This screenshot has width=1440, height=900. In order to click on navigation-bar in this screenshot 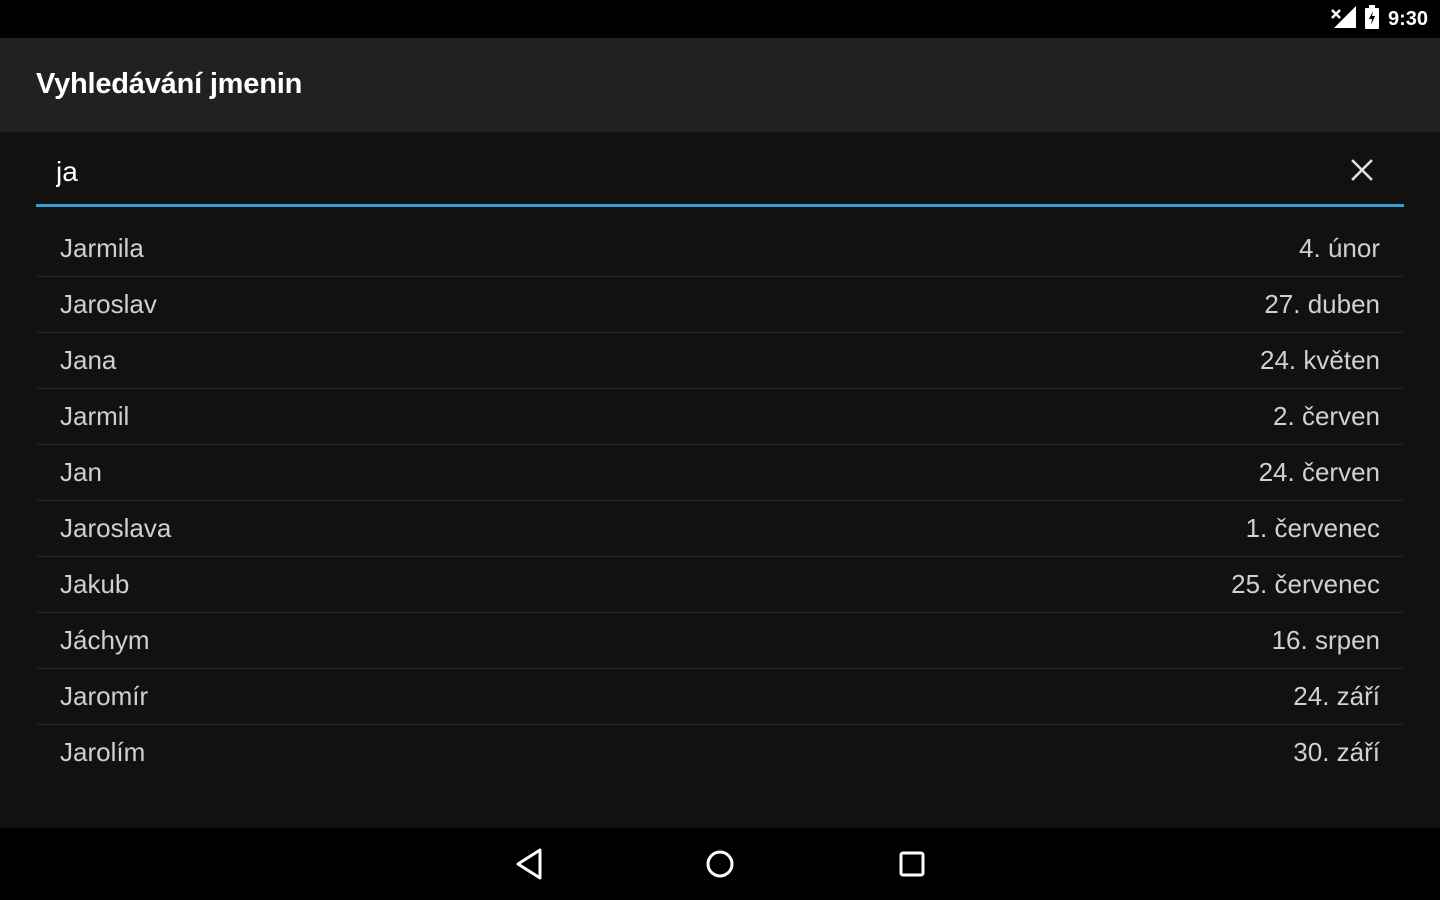, I will do `click(720, 864)`.